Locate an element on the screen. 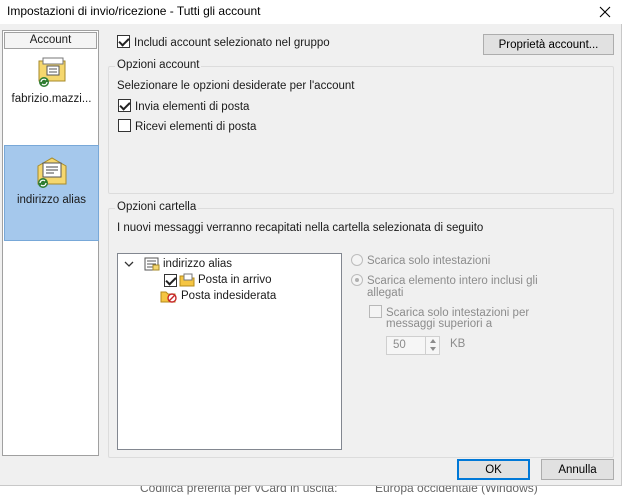  spin-down-button is located at coordinates (432, 349).